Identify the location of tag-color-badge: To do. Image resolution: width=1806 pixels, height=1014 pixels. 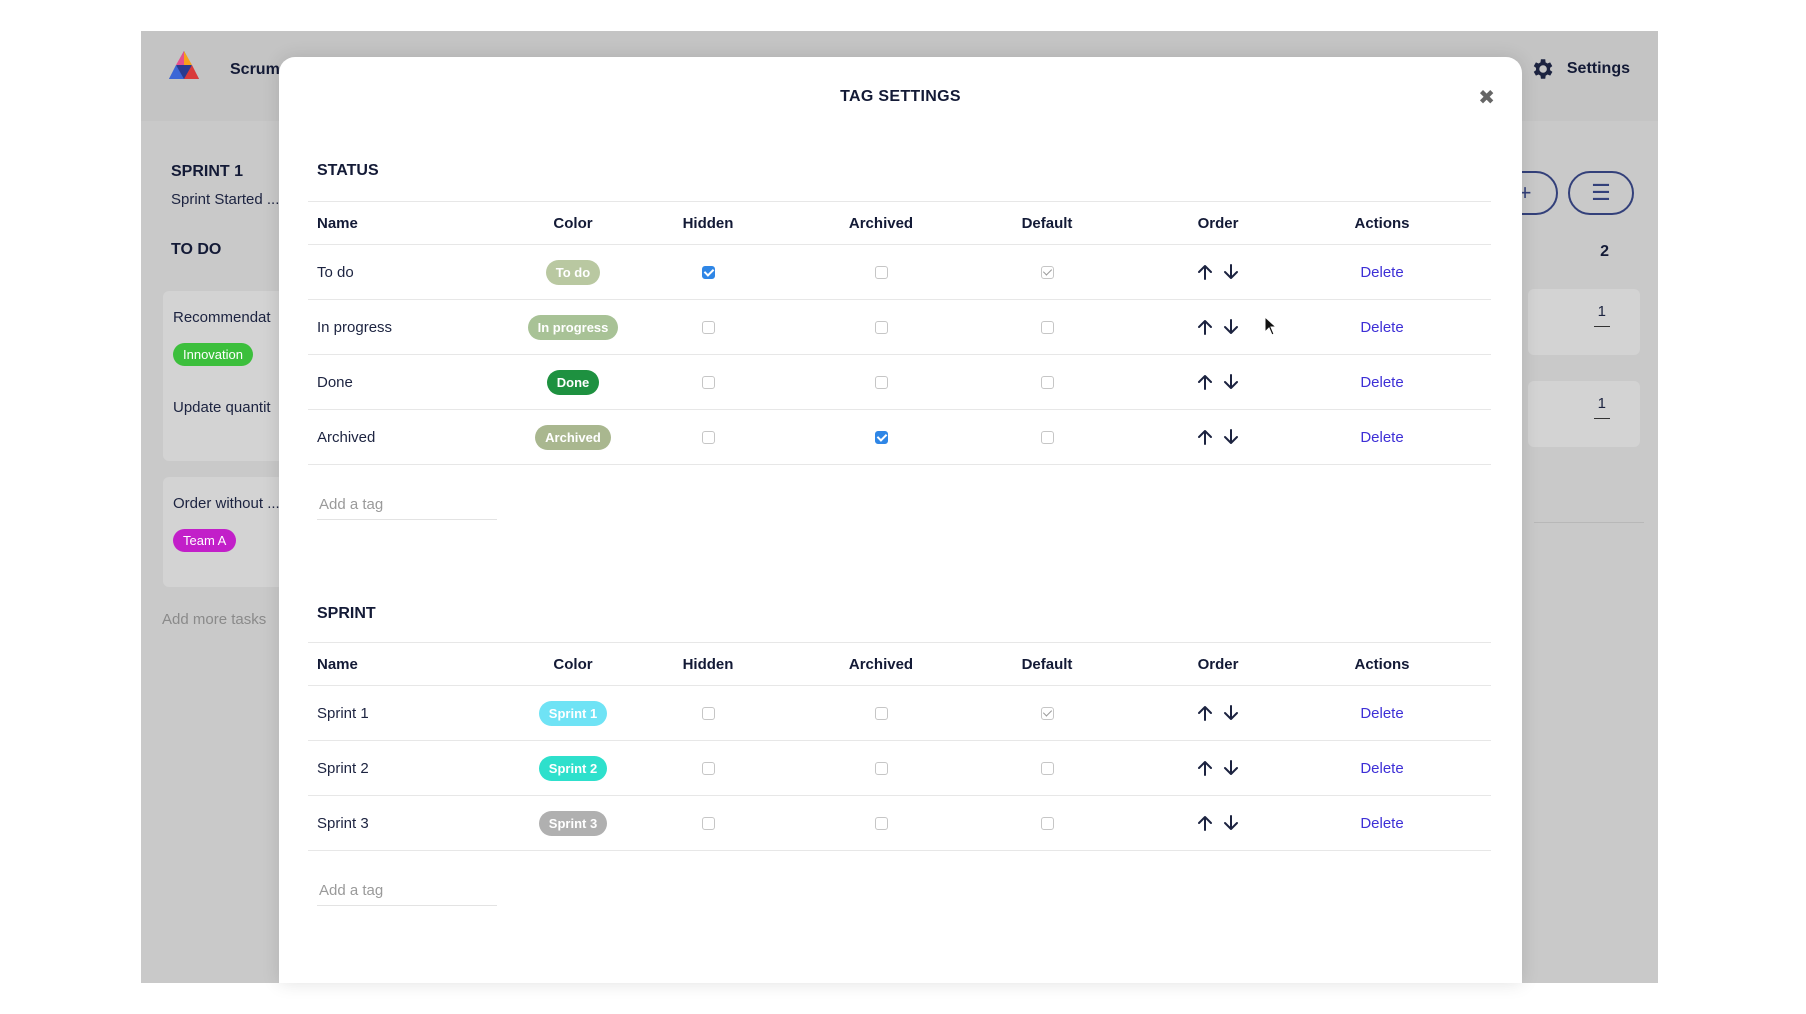
(573, 272).